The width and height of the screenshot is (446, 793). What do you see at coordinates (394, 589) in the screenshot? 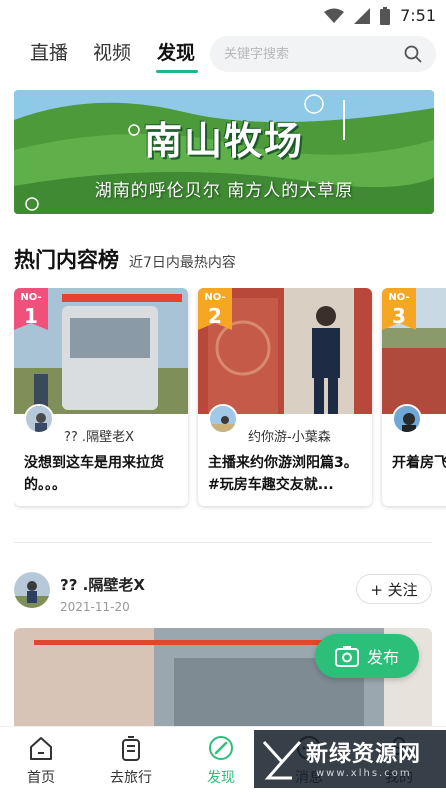
I see `follow-button: + 关注` at bounding box center [394, 589].